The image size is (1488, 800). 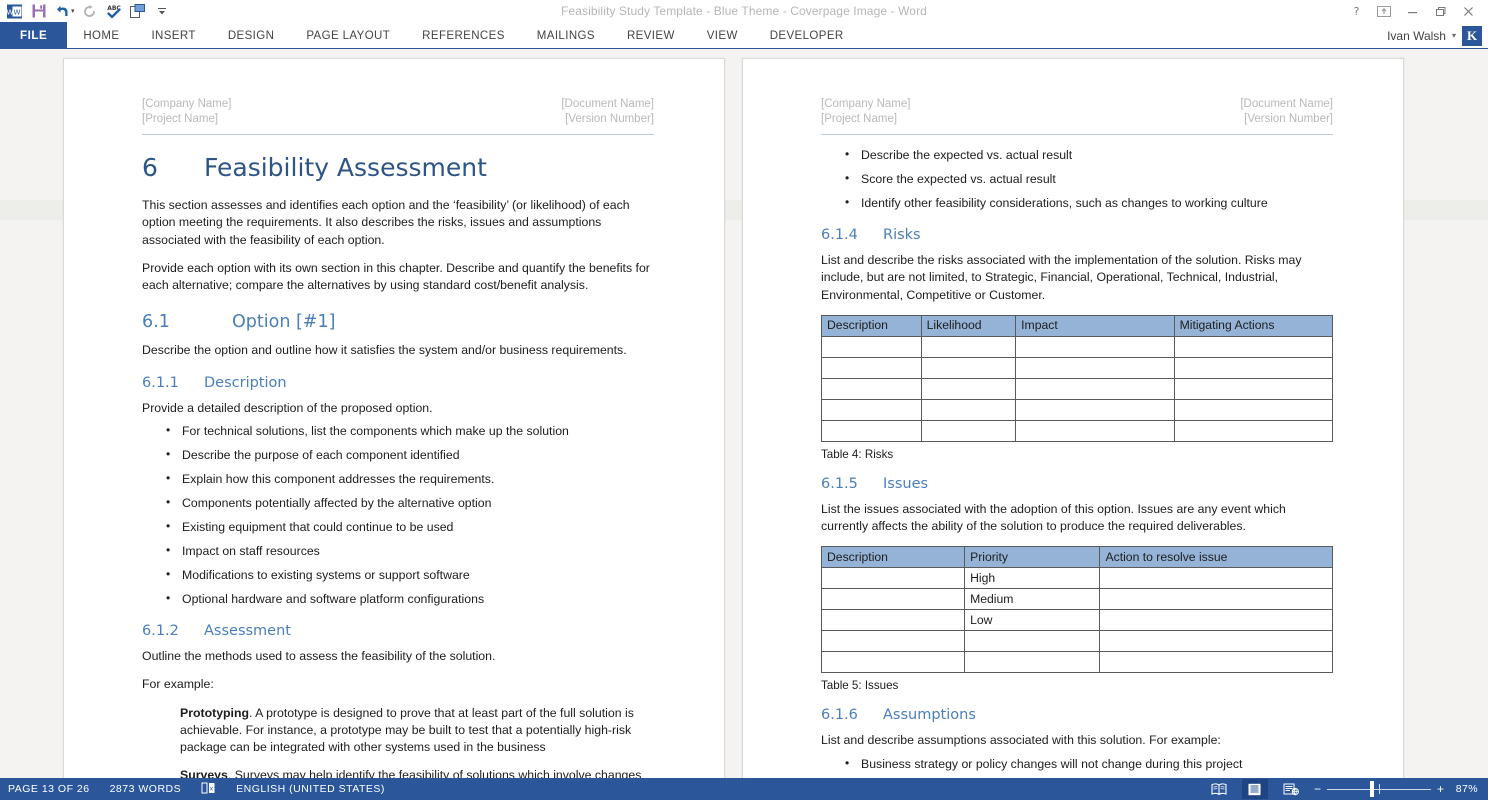 What do you see at coordinates (839, 483) in the screenshot?
I see `heading-6-1-5-number: 6.1.5` at bounding box center [839, 483].